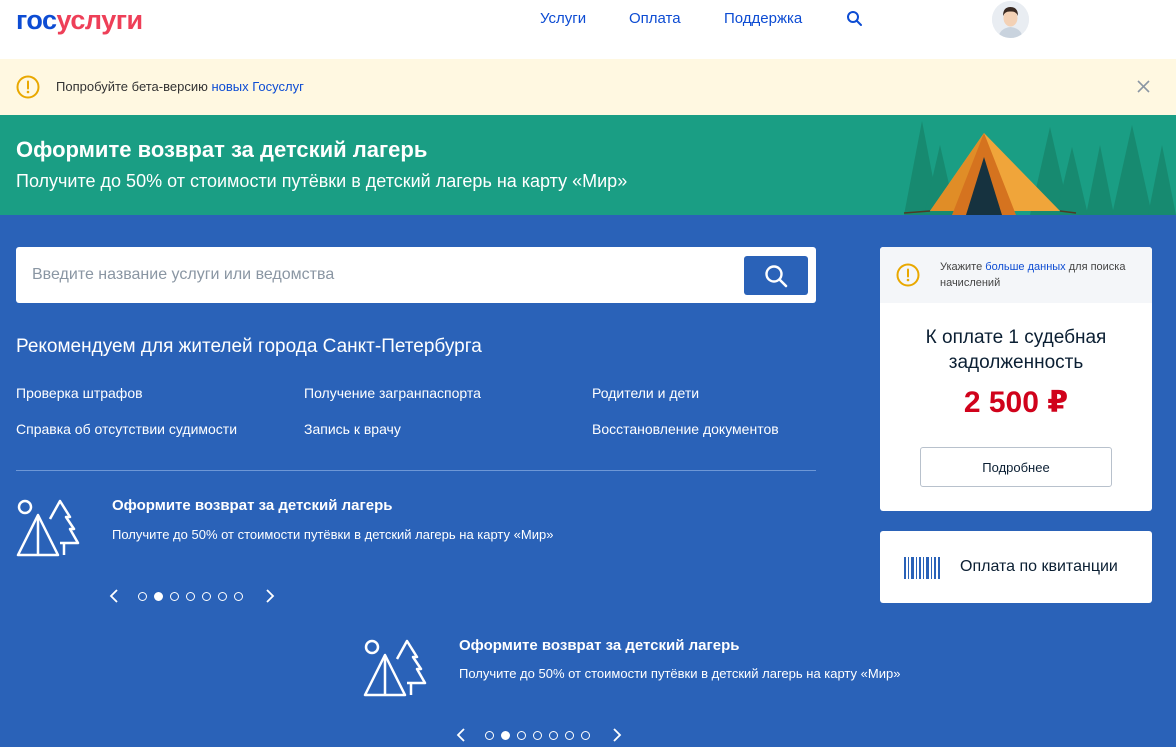 Image resolution: width=1176 pixels, height=747 pixels. I want to click on search-submit-button, so click(776, 275).